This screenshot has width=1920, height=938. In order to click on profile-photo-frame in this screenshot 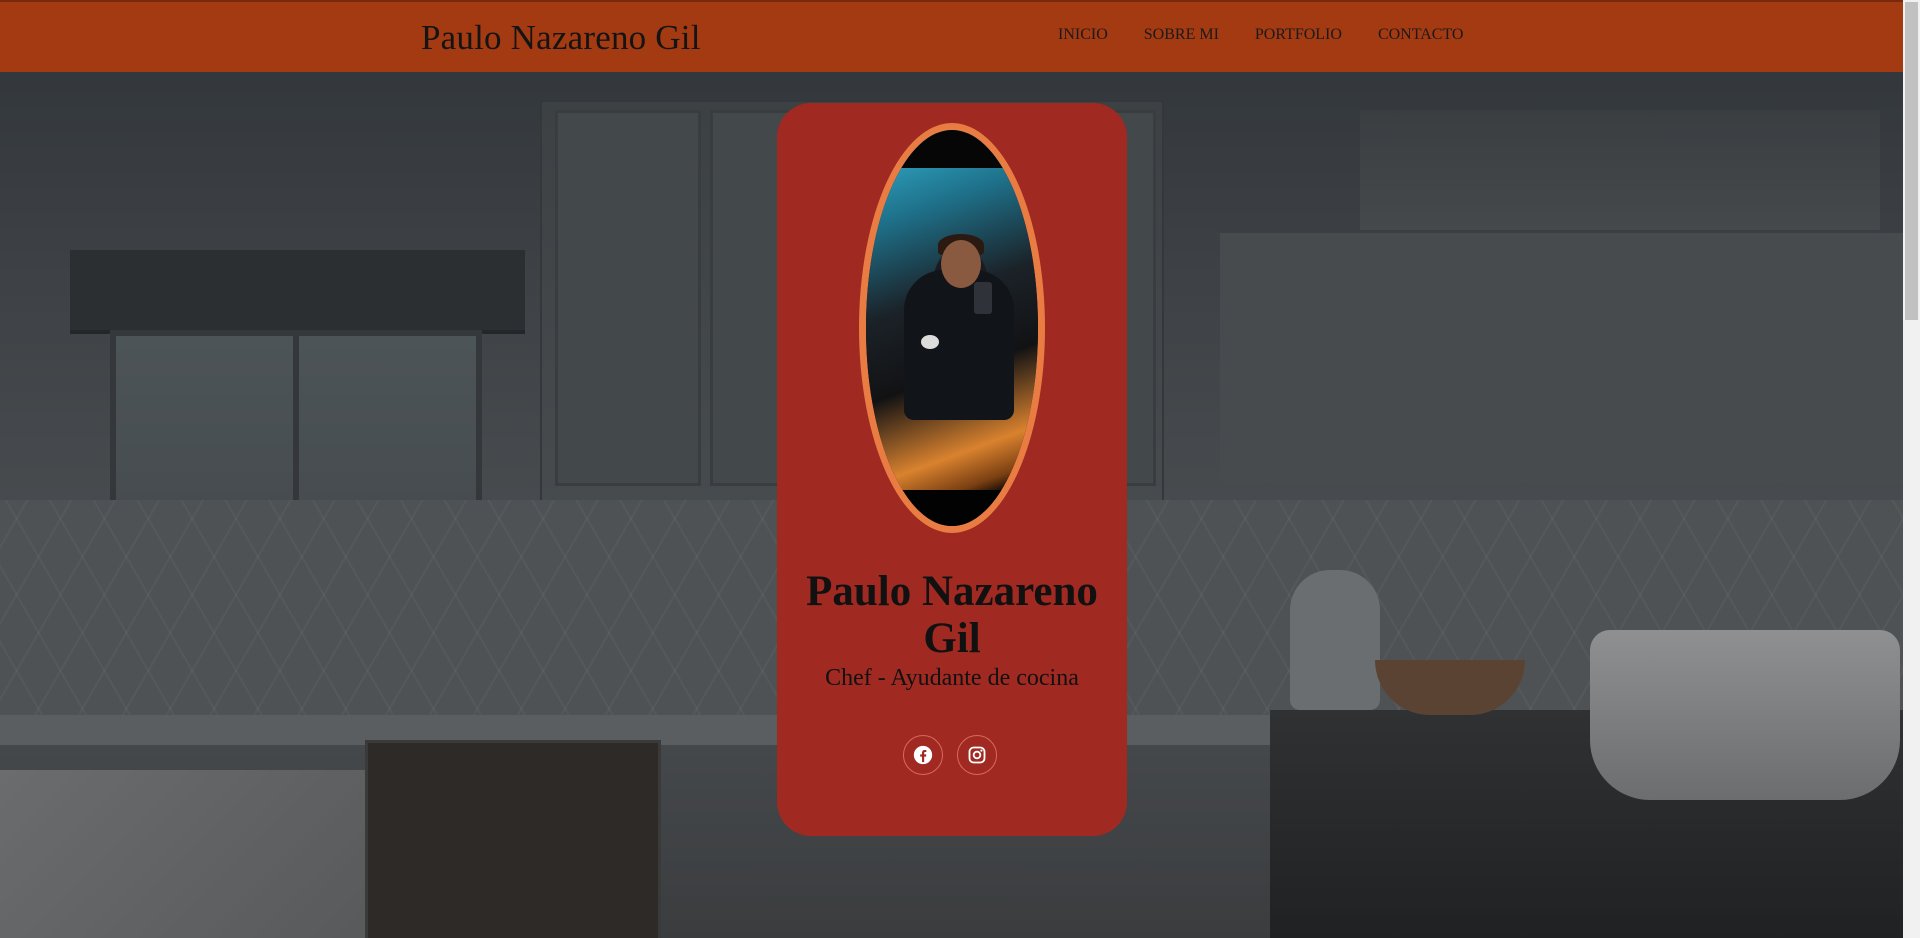, I will do `click(952, 328)`.